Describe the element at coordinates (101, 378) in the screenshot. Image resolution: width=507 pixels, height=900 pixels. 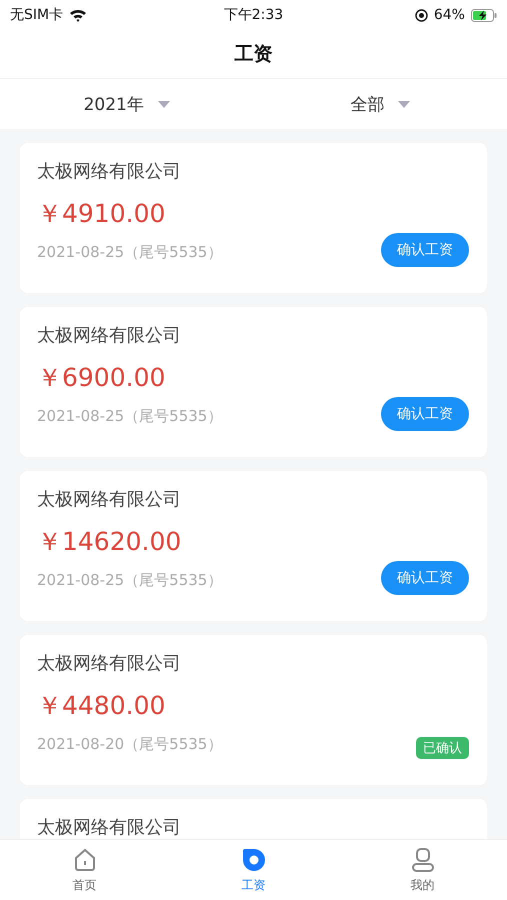
I see `wage-amount: ￥6900.00` at that location.